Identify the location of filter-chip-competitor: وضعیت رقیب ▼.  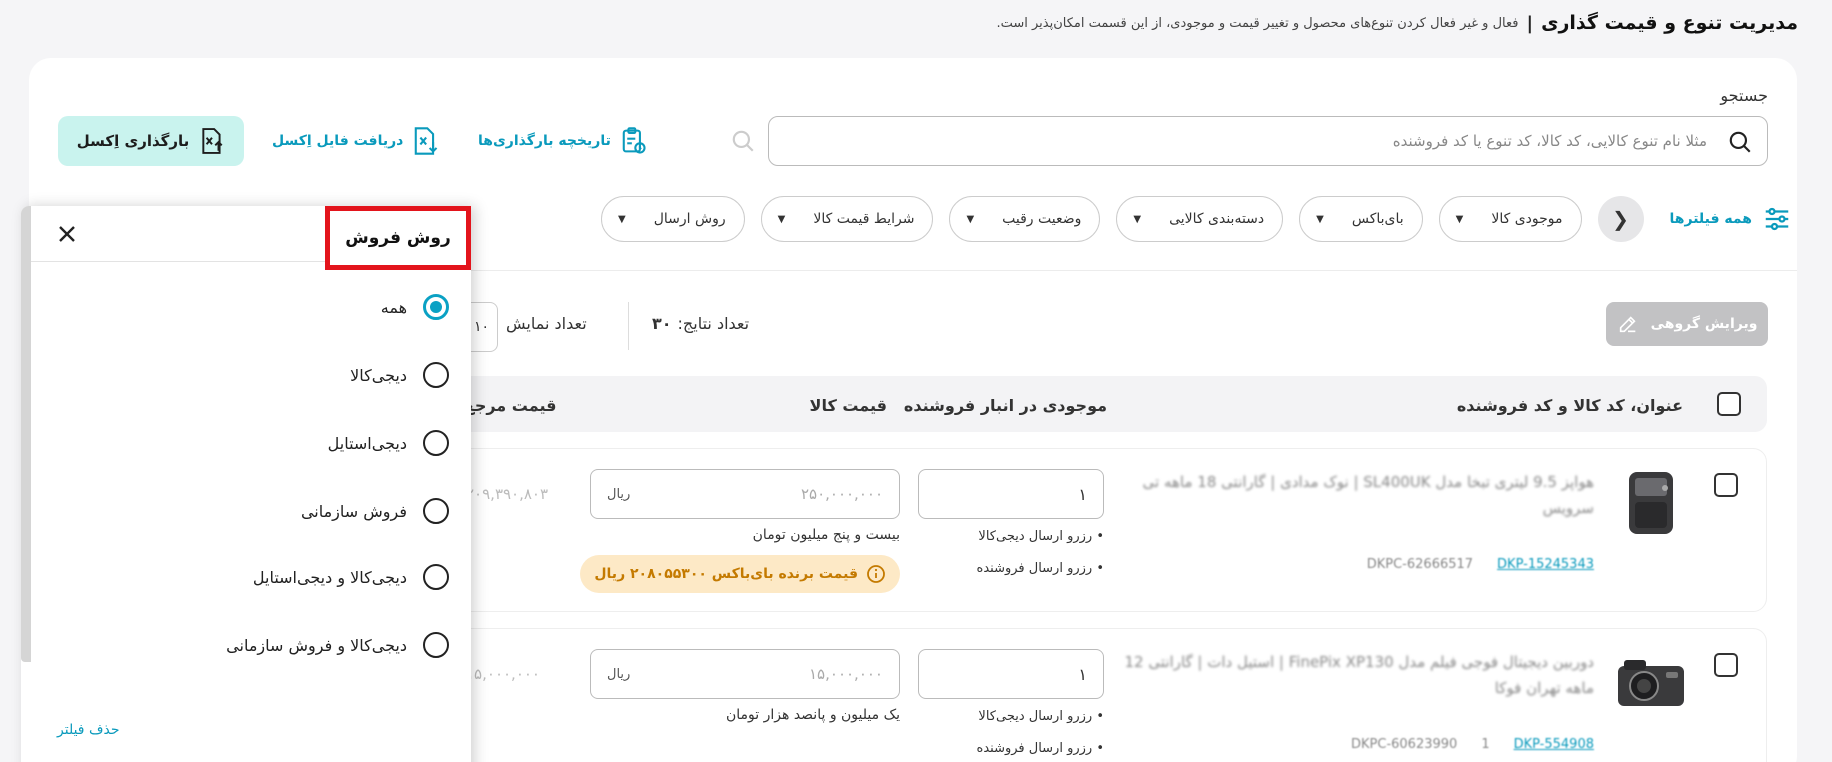
(1025, 219).